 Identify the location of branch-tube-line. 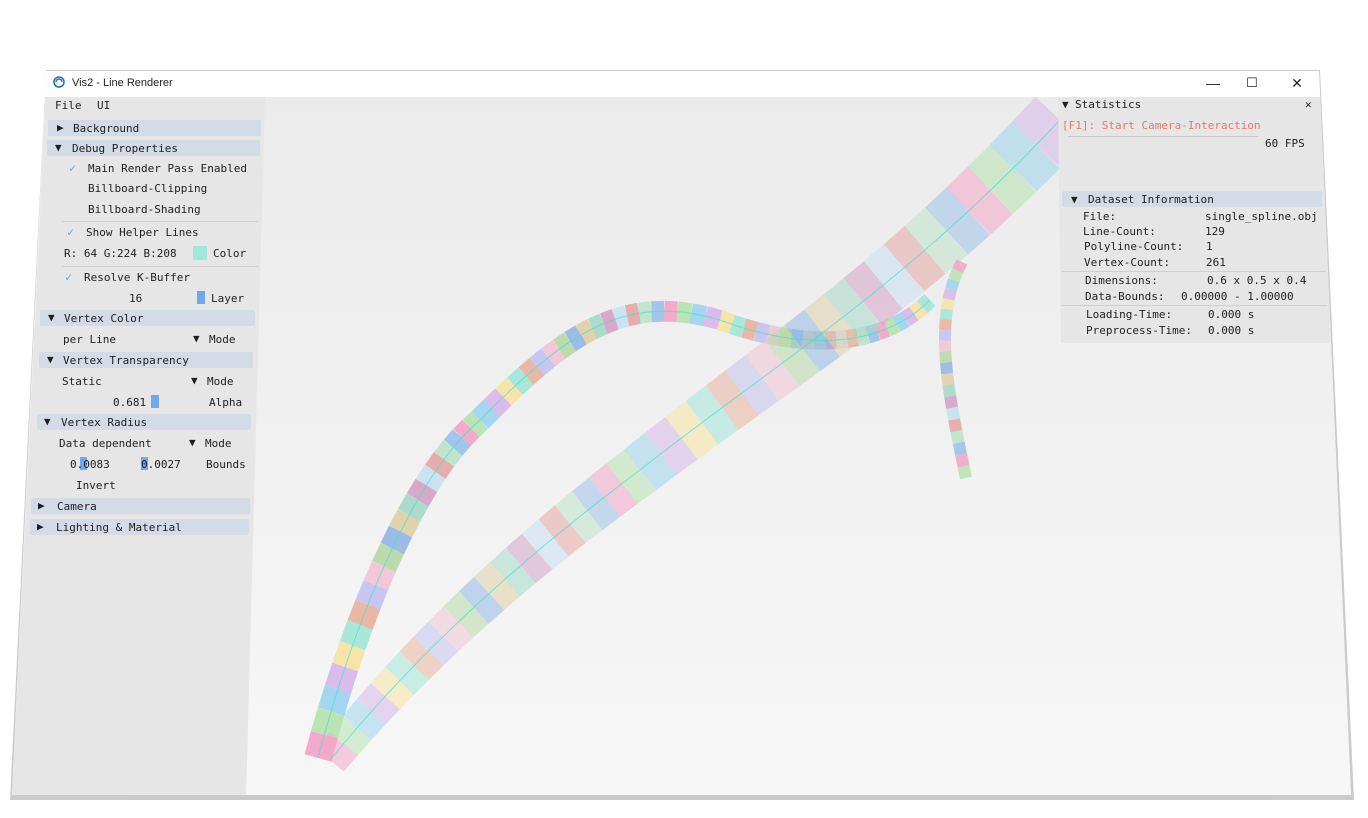
(955, 369).